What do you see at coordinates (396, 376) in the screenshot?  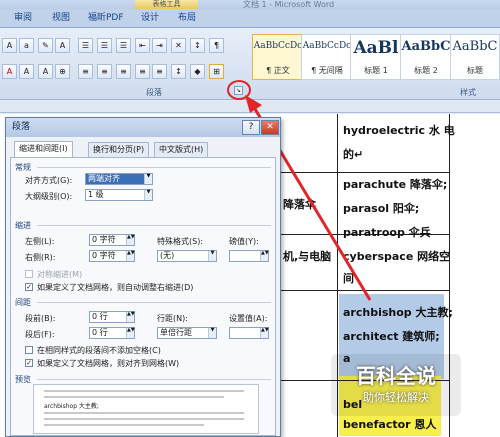 I see `watermark-title: 百科全说` at bounding box center [396, 376].